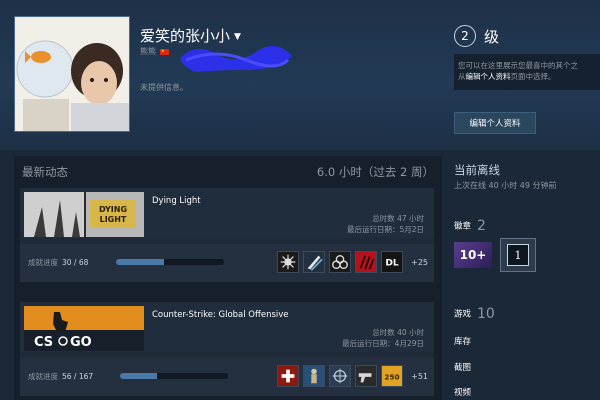 The image size is (600, 400). I want to click on badges-label: 徽章, so click(463, 226).